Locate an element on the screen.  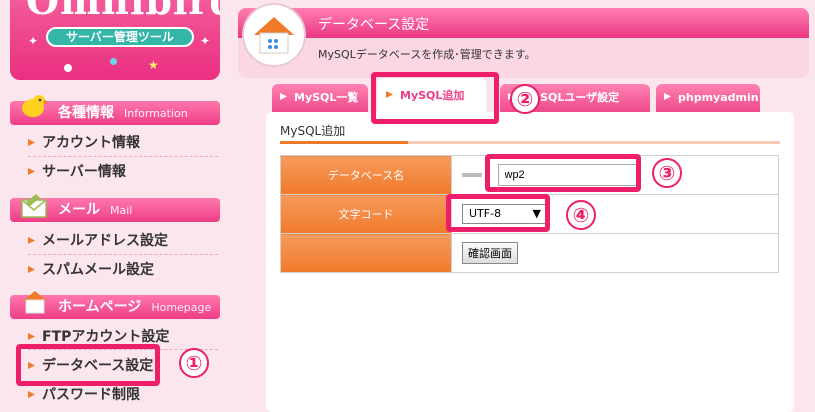
sidebar-item-account-info: アカウント情報 is located at coordinates (84, 143).